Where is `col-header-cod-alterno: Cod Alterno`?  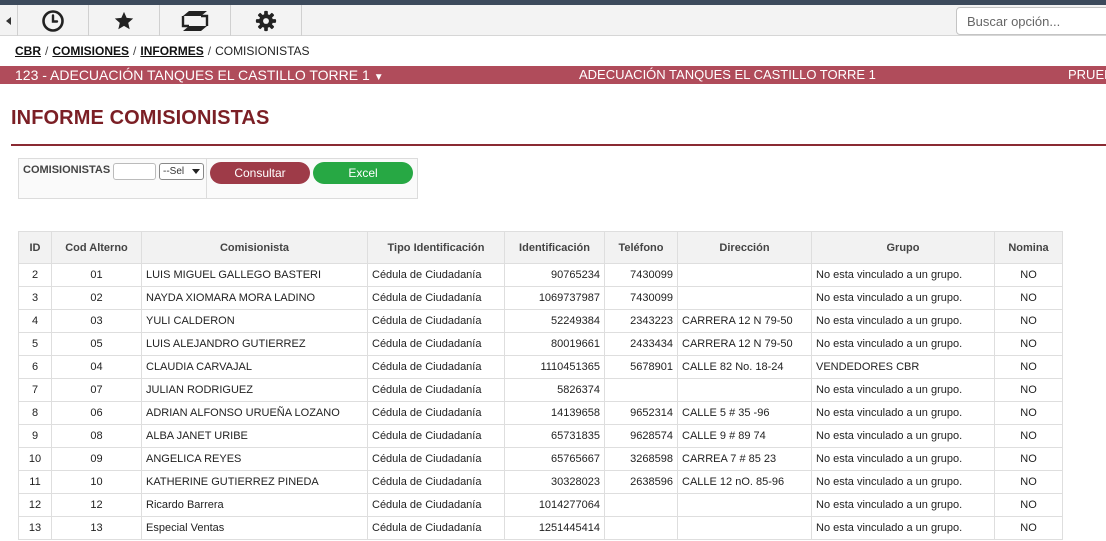 col-header-cod-alterno: Cod Alterno is located at coordinates (96, 247).